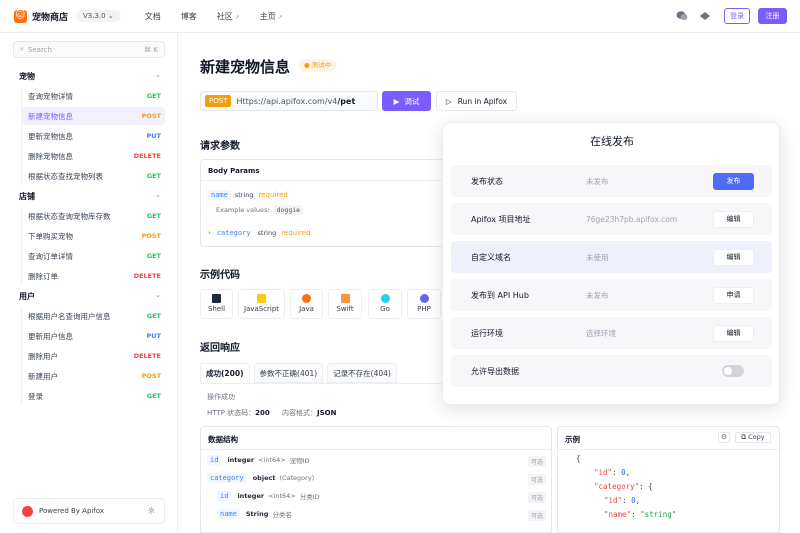 Image resolution: width=800 pixels, height=533 pixels. What do you see at coordinates (424, 304) in the screenshot?
I see `lang-php: PHP` at bounding box center [424, 304].